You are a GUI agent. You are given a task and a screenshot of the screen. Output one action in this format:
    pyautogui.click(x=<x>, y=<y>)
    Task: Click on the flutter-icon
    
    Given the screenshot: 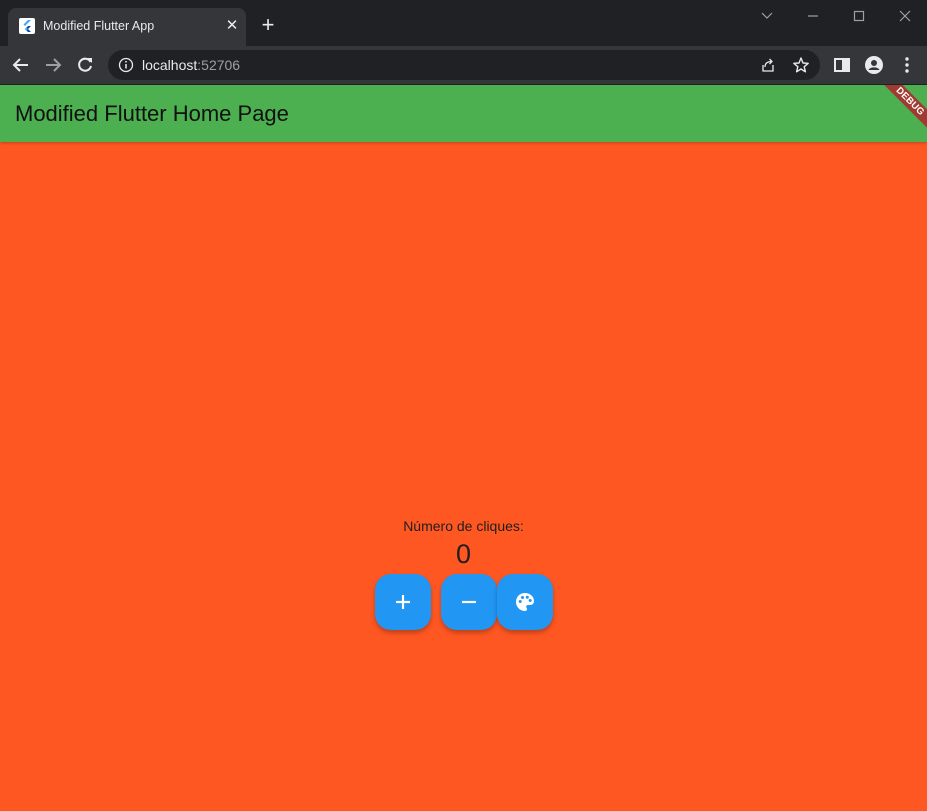 What is the action you would take?
    pyautogui.click(x=27, y=26)
    